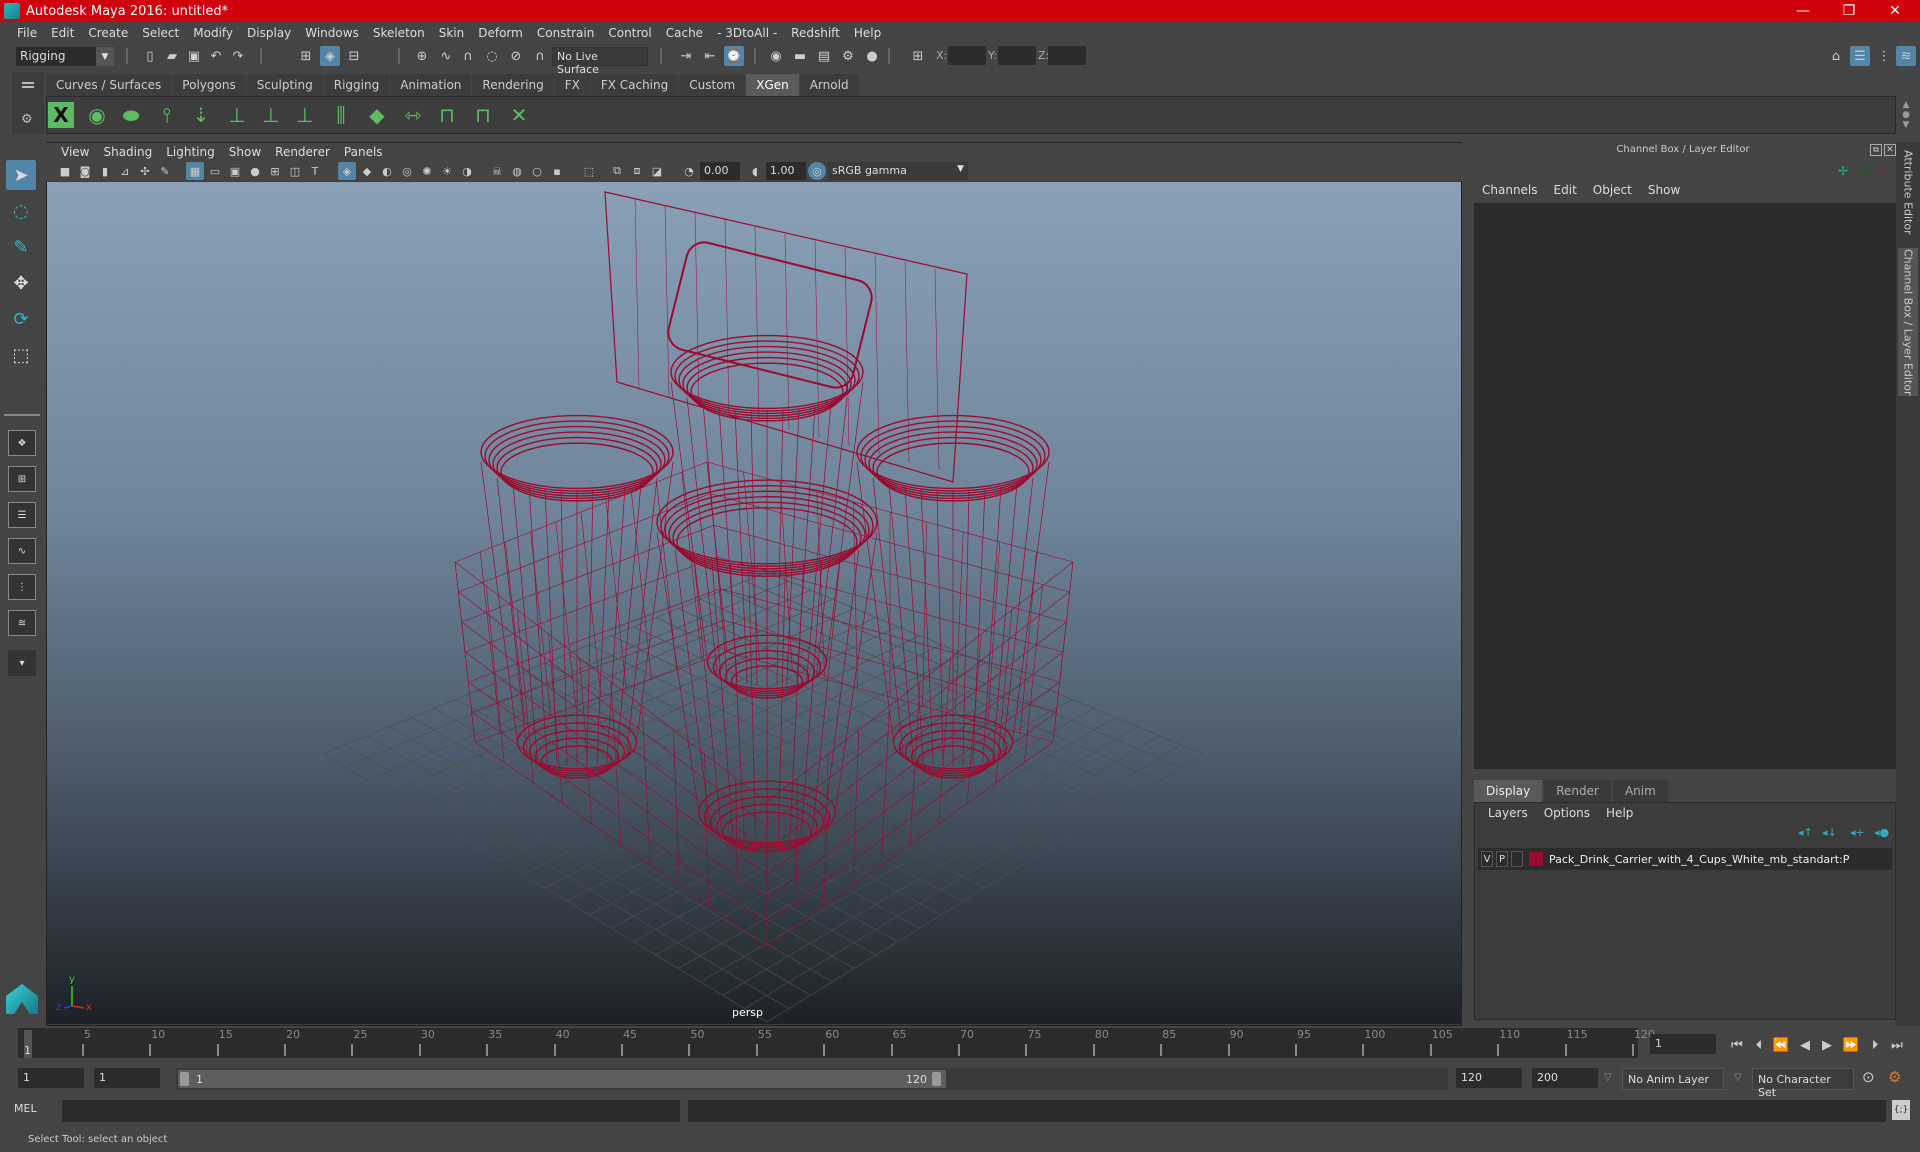 Image resolution: width=1920 pixels, height=1152 pixels. Describe the element at coordinates (500, 33) in the screenshot. I see `menu-deform: Deform` at that location.